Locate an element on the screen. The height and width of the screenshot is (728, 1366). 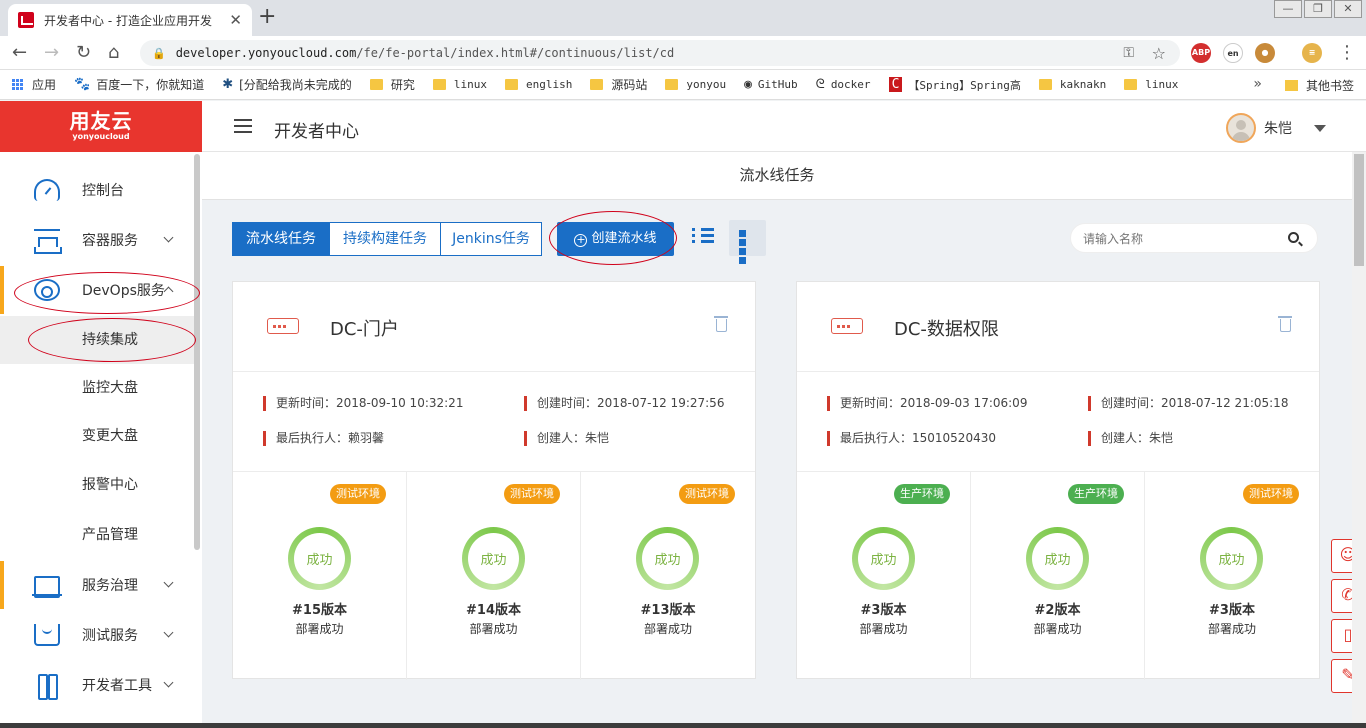
build-item: 测试环境 成功 #3版本 部署成功 is located at coordinates (1232, 576).